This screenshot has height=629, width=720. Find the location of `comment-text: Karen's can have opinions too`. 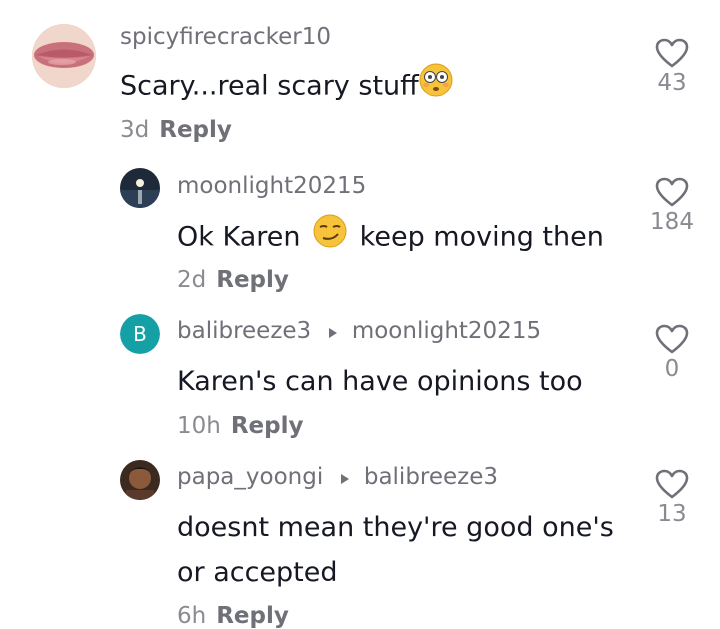

comment-text: Karen's can have opinions too is located at coordinates (380, 381).